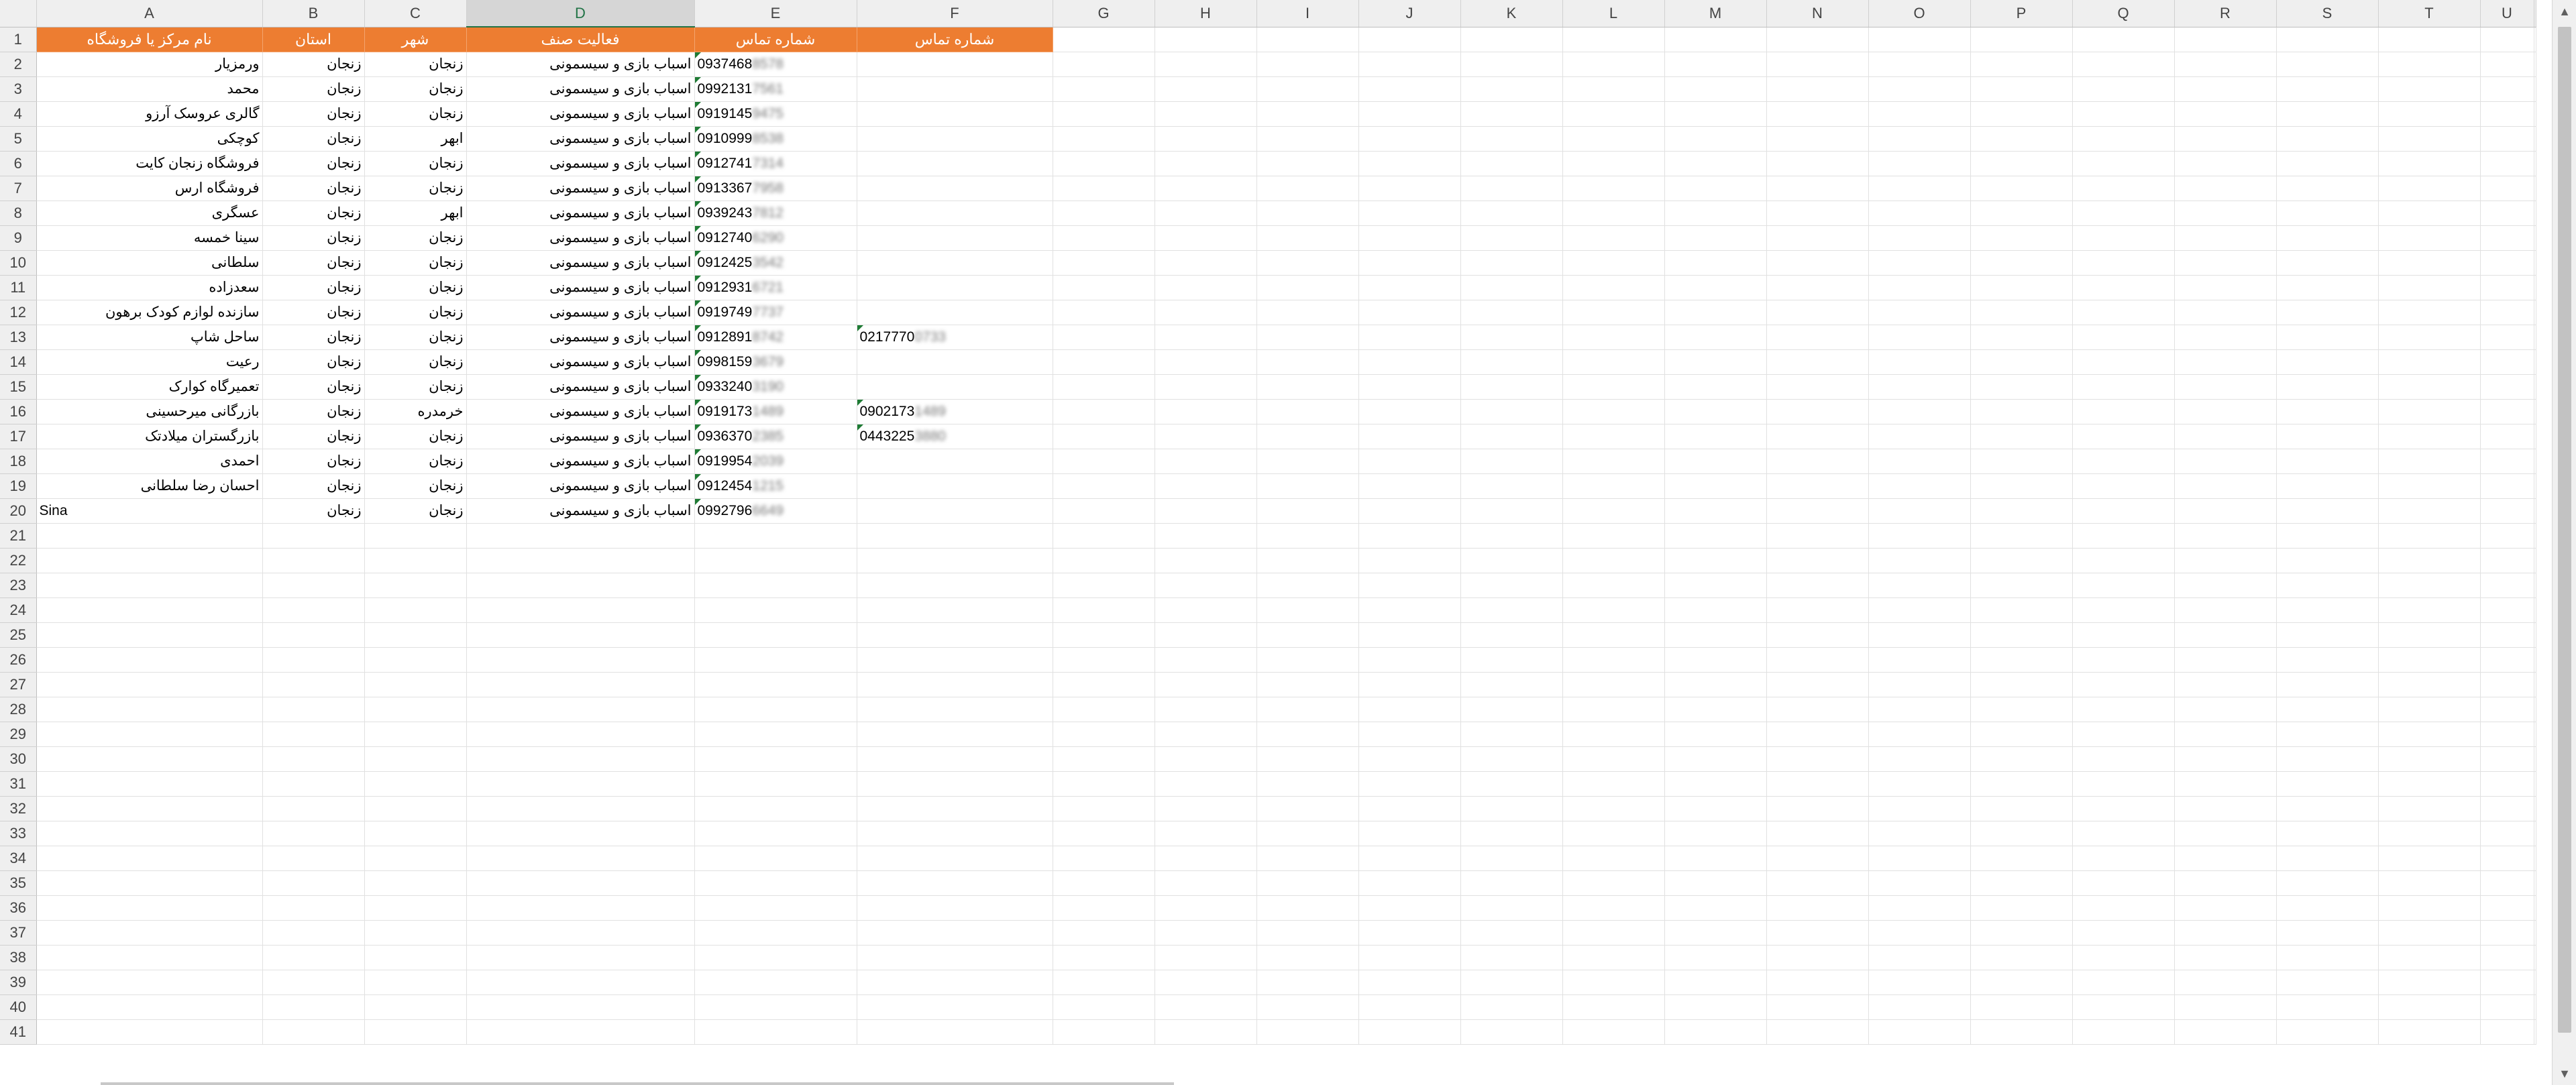  I want to click on cell-name: Sina, so click(149, 511).